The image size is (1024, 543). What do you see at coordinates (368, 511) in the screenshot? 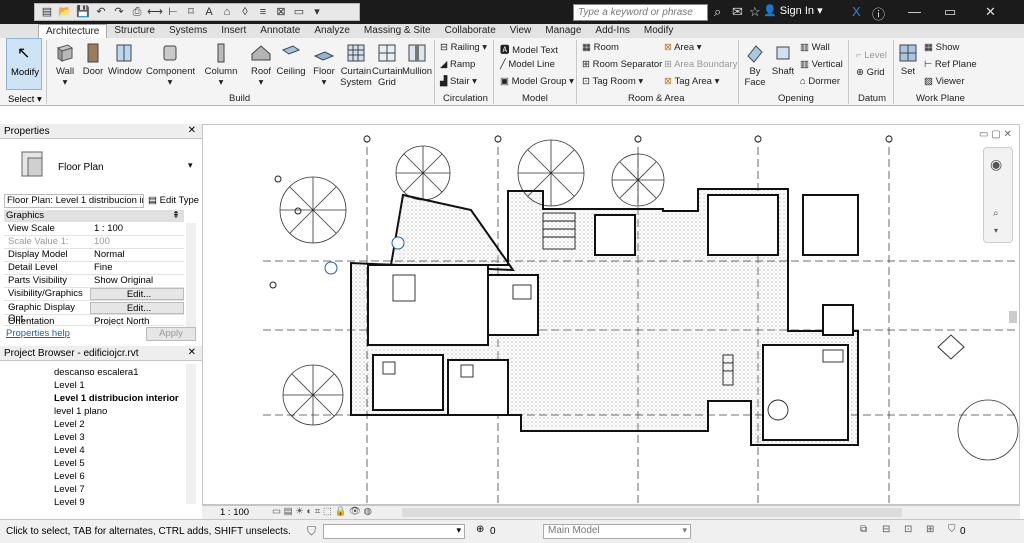
I see `reveal-icon: ◍` at bounding box center [368, 511].